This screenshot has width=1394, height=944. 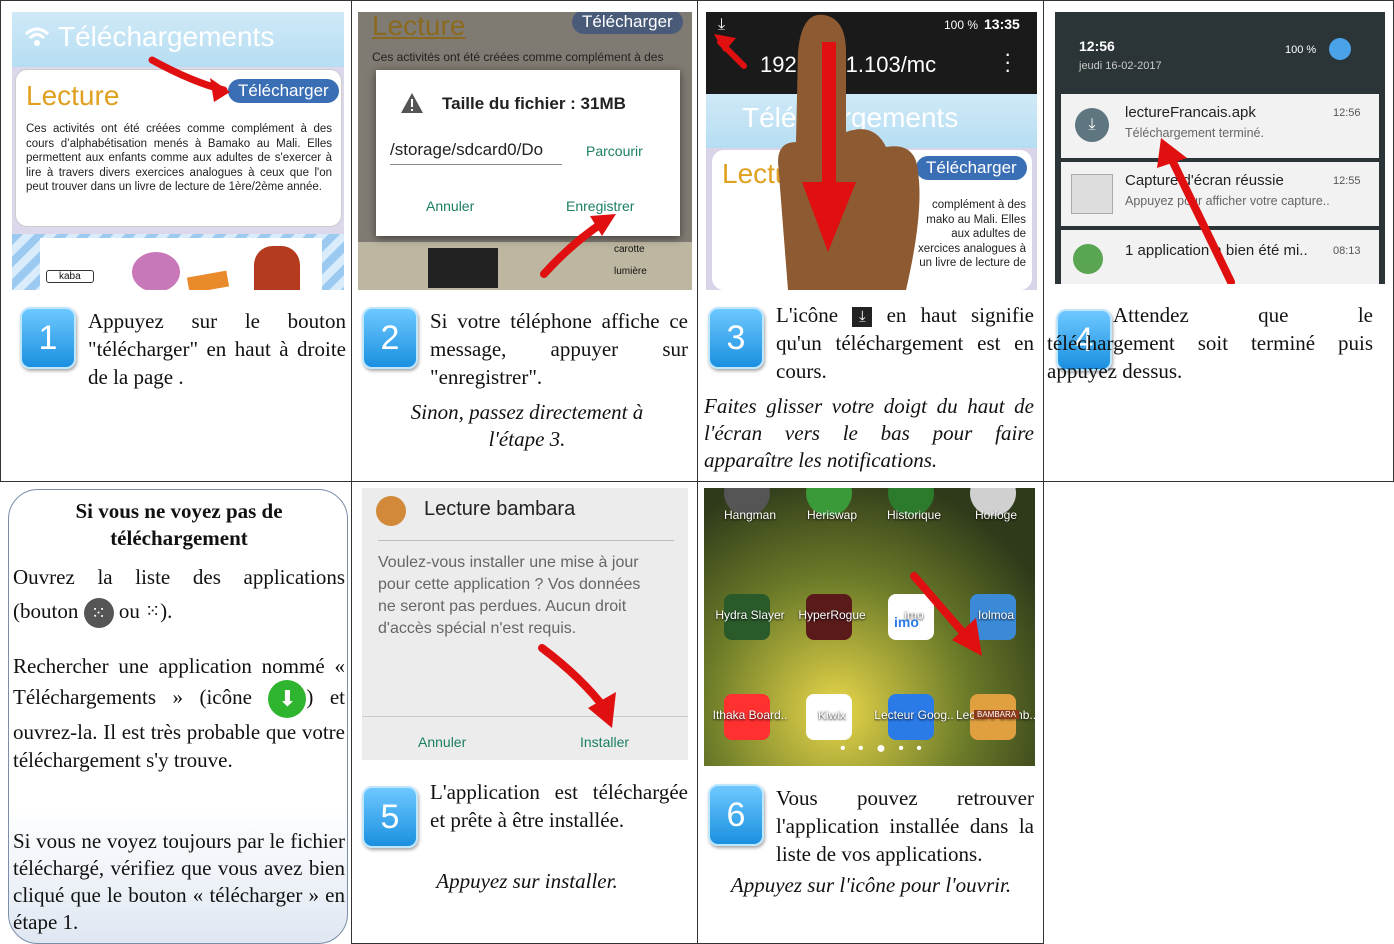 I want to click on step6-note: Appuyez sur l'icône pour l'ouvrir., so click(x=871, y=885).